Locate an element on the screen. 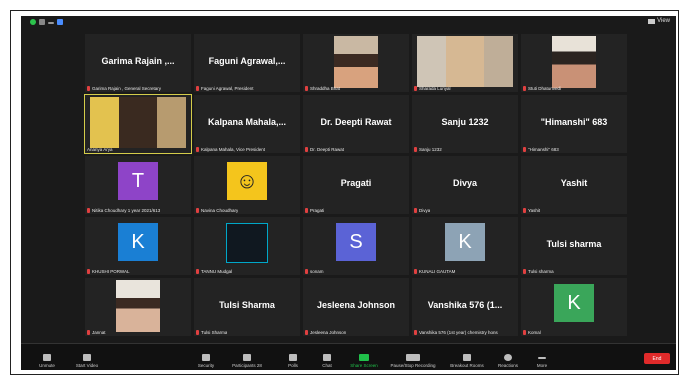 This screenshot has height=385, width=689. participant-display-name: "Himanshi" 683 is located at coordinates (574, 122).